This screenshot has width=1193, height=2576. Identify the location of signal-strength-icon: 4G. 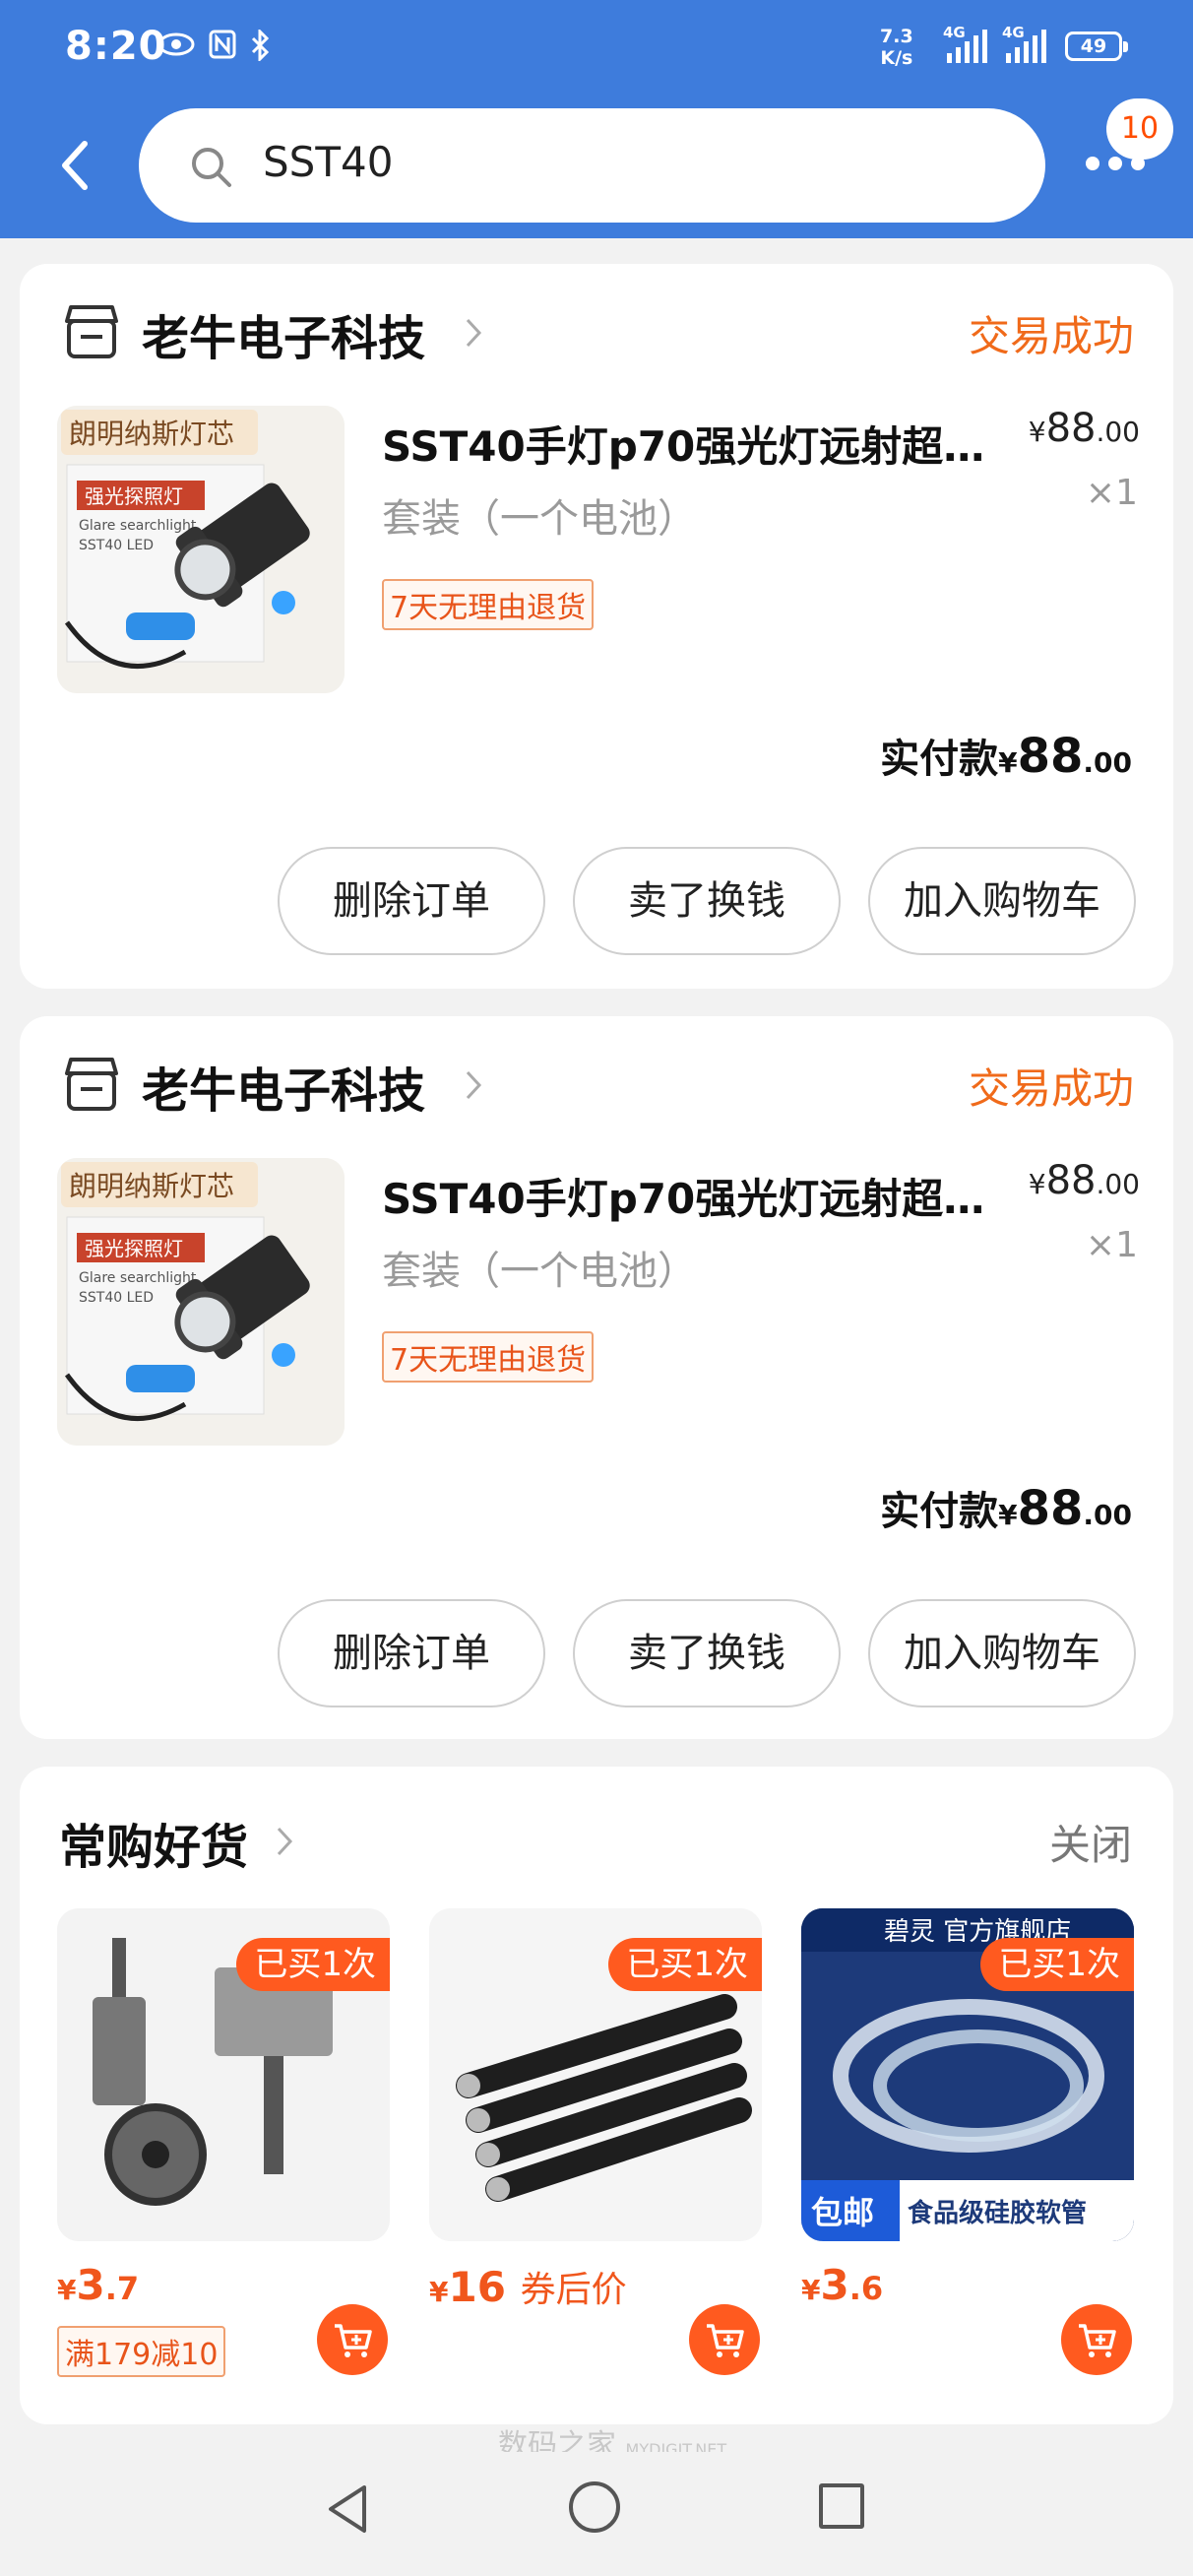
(965, 43).